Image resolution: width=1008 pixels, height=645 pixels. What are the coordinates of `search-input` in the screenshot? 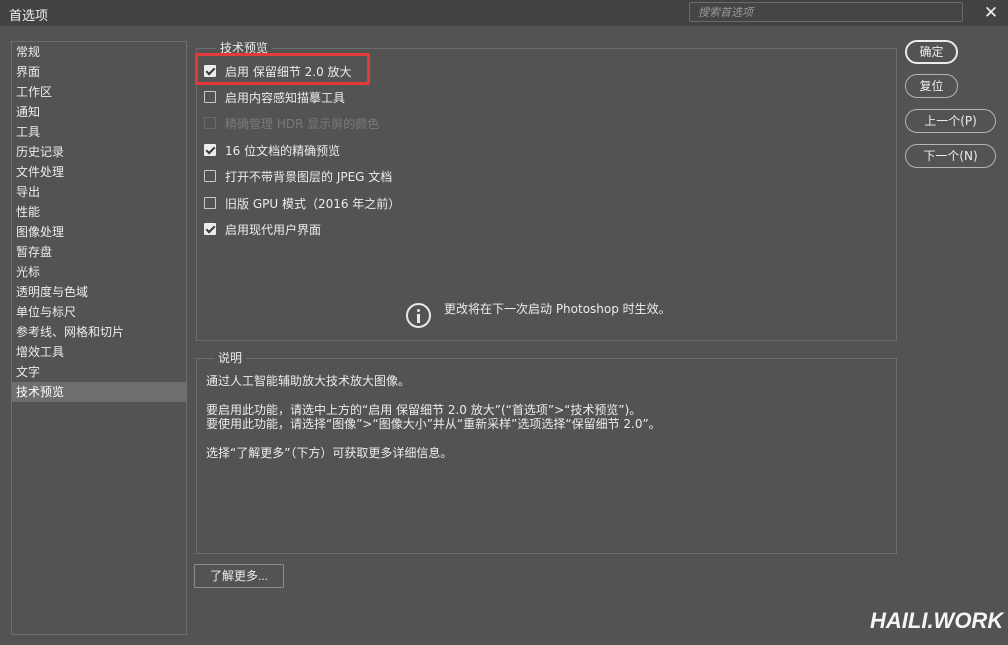 It's located at (826, 12).